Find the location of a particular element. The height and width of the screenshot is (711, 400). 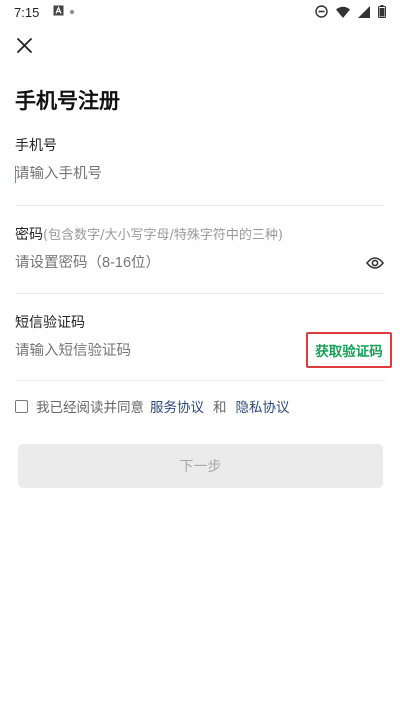

notification-a-icon is located at coordinates (58, 12).